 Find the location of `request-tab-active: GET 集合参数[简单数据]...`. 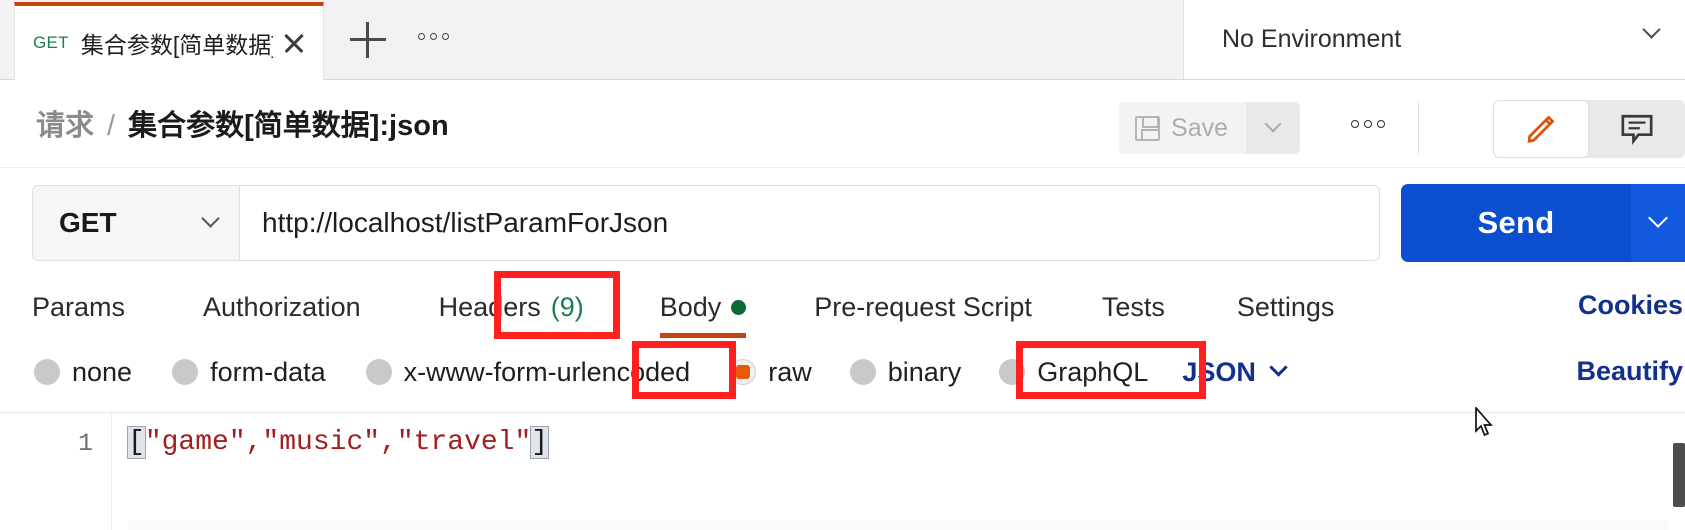

request-tab-active: GET 集合参数[简单数据]... is located at coordinates (169, 41).